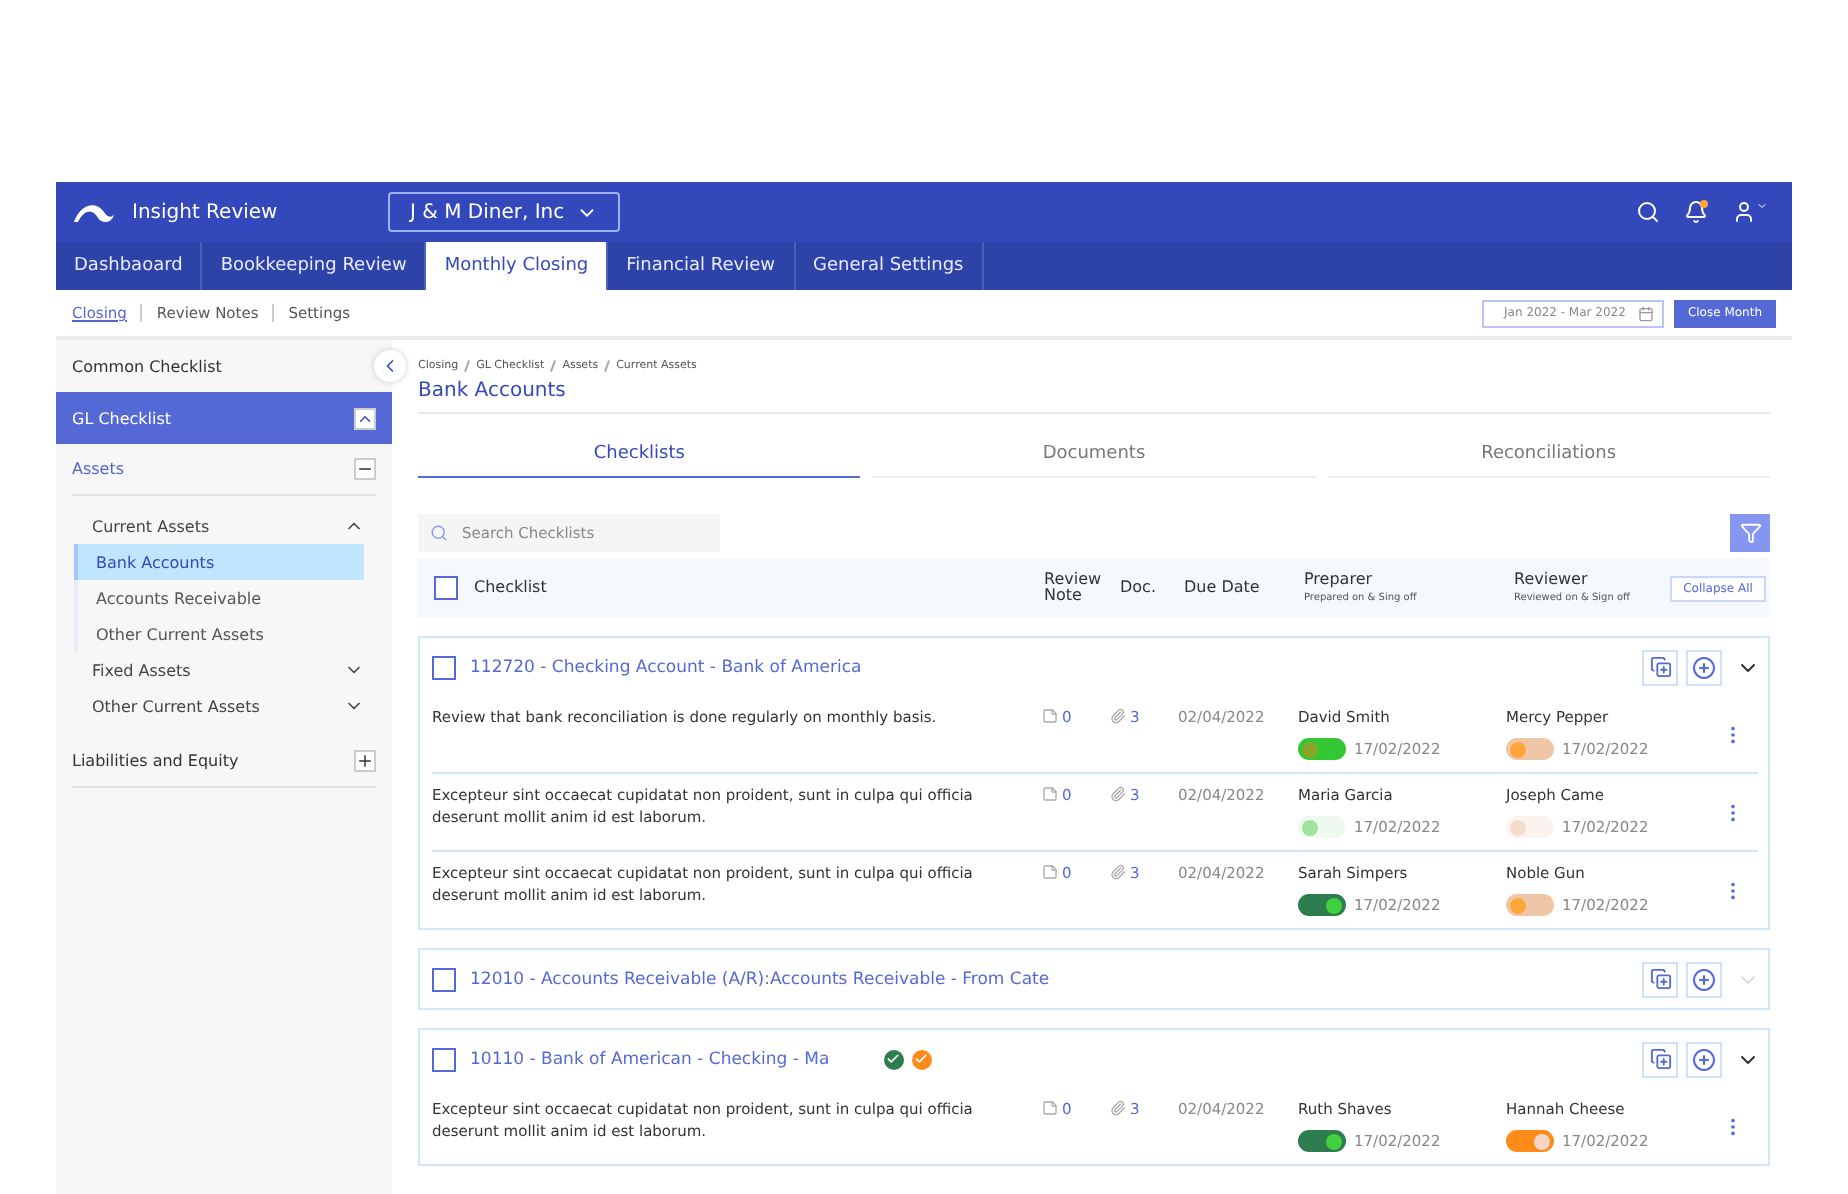  Describe the element at coordinates (98, 469) in the screenshot. I see `sidebar-group: Assets` at that location.